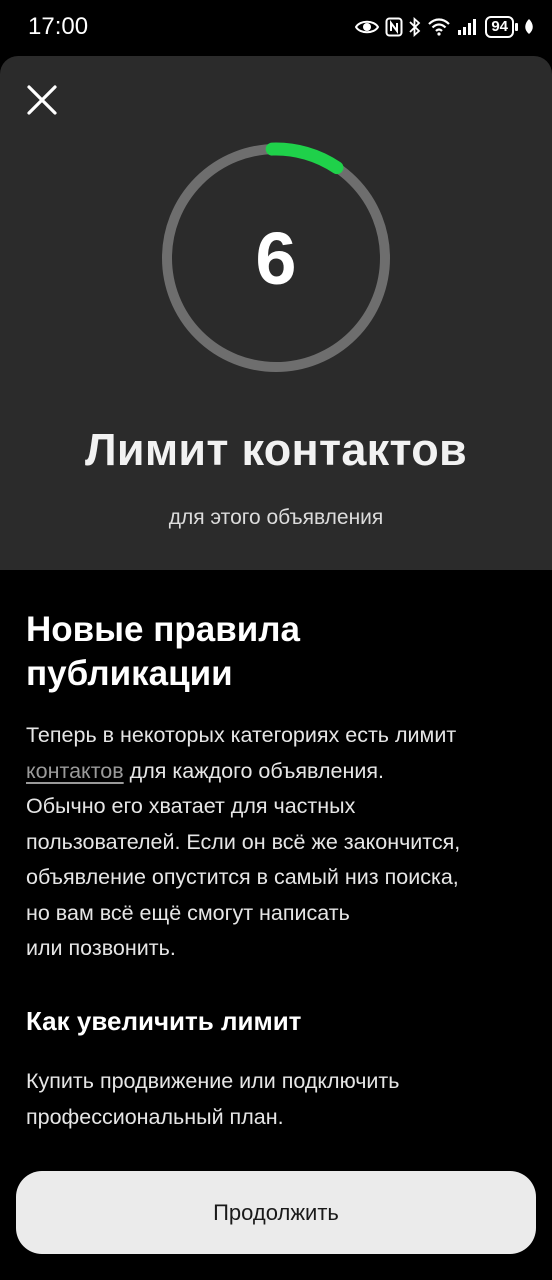 The height and width of the screenshot is (1280, 552). Describe the element at coordinates (415, 27) in the screenshot. I see `bluetooth-icon` at that location.